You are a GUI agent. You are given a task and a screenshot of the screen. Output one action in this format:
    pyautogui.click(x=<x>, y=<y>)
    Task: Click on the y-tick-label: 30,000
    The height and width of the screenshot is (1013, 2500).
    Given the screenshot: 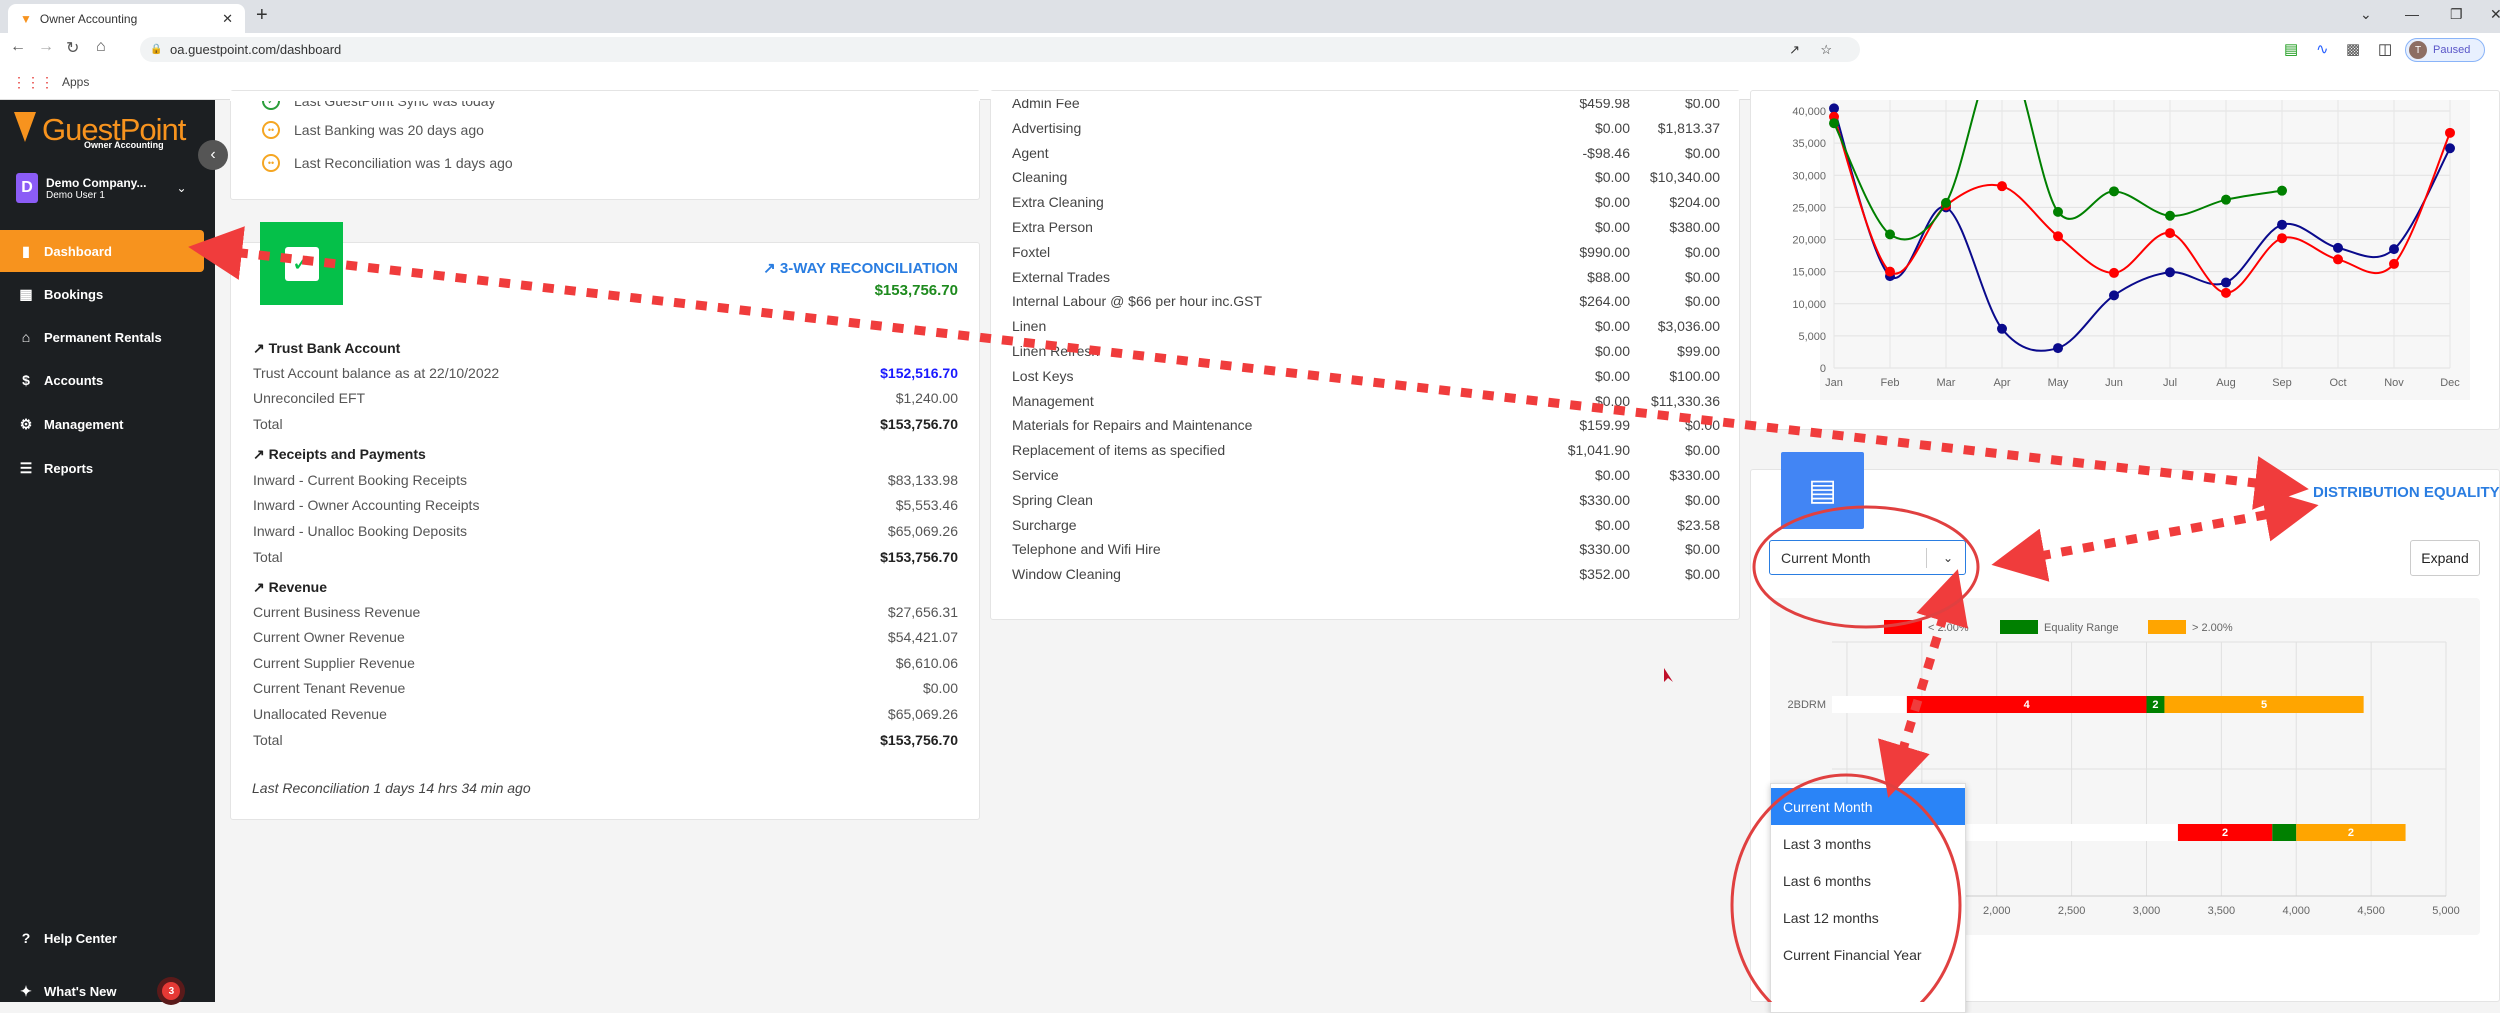 What is the action you would take?
    pyautogui.click(x=1809, y=176)
    